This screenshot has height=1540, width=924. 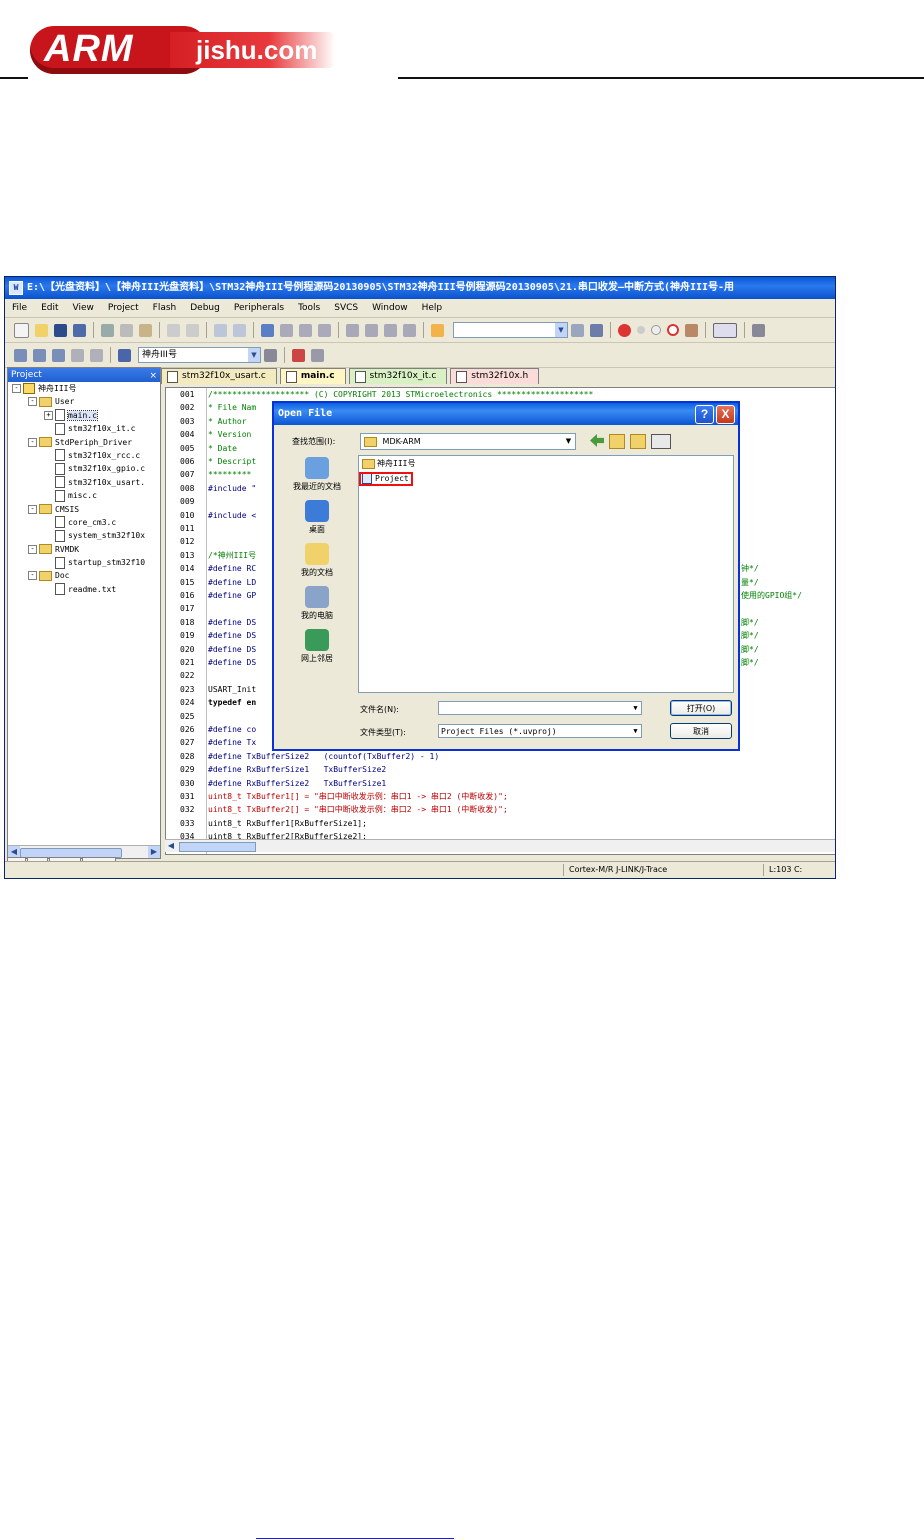 I want to click on menu-item-flash: Flash, so click(x=165, y=308).